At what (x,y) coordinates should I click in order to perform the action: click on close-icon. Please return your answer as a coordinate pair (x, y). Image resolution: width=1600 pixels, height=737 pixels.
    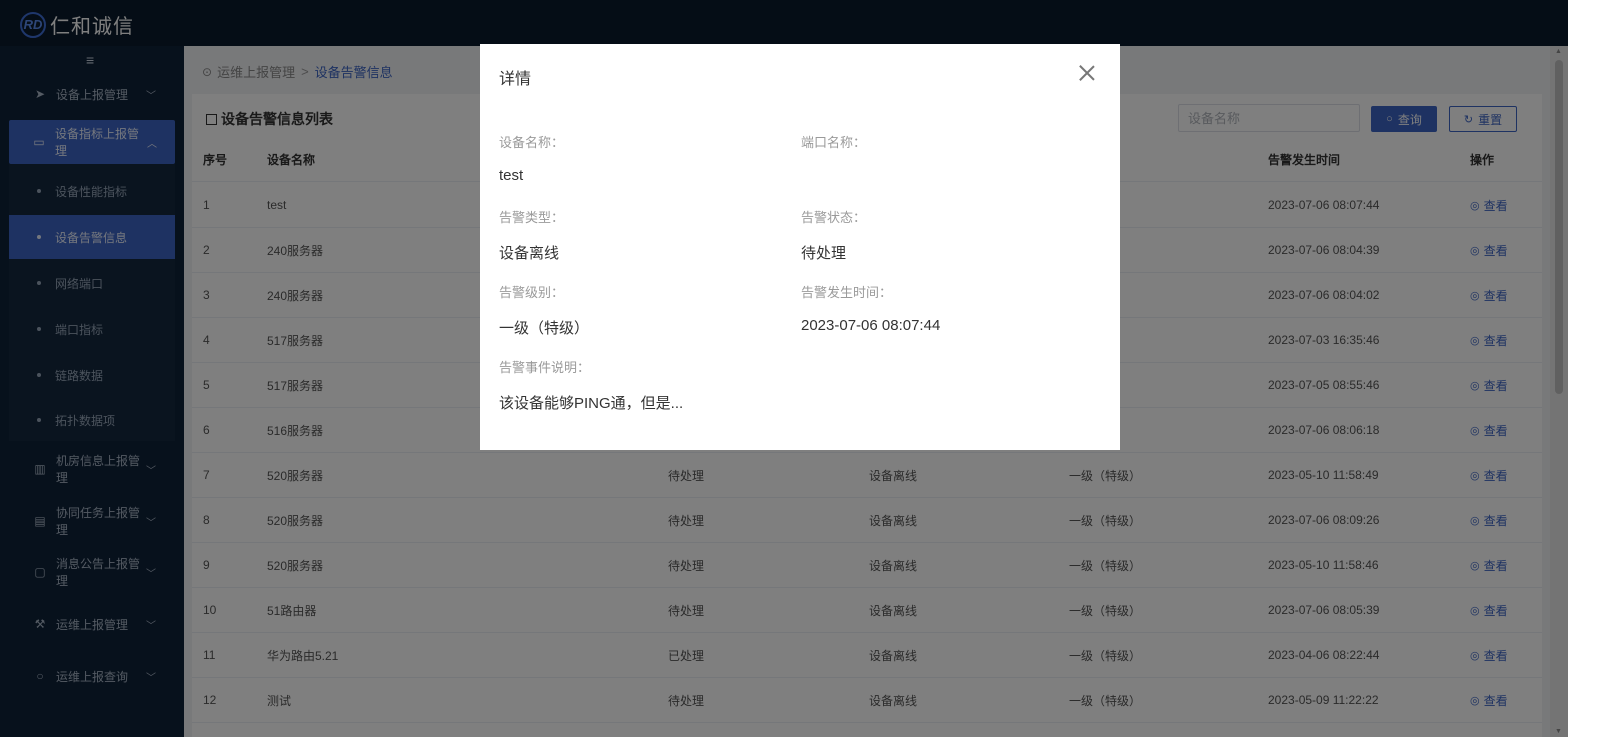
    Looking at the image, I should click on (1087, 73).